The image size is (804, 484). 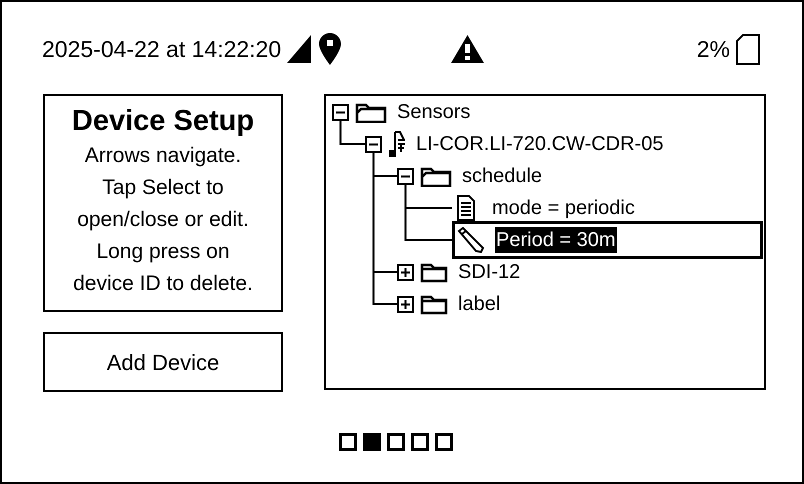 I want to click on panel-title: Device Setup, so click(x=163, y=121).